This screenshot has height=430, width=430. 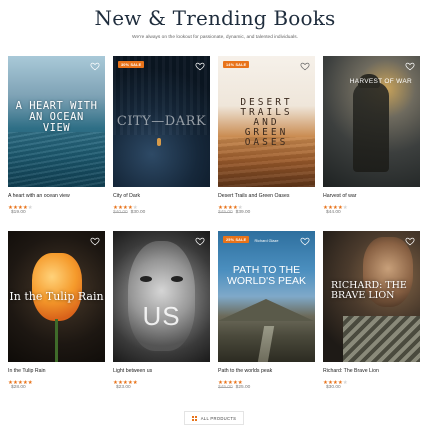 What do you see at coordinates (18, 212) in the screenshot?
I see `price: $19.00` at bounding box center [18, 212].